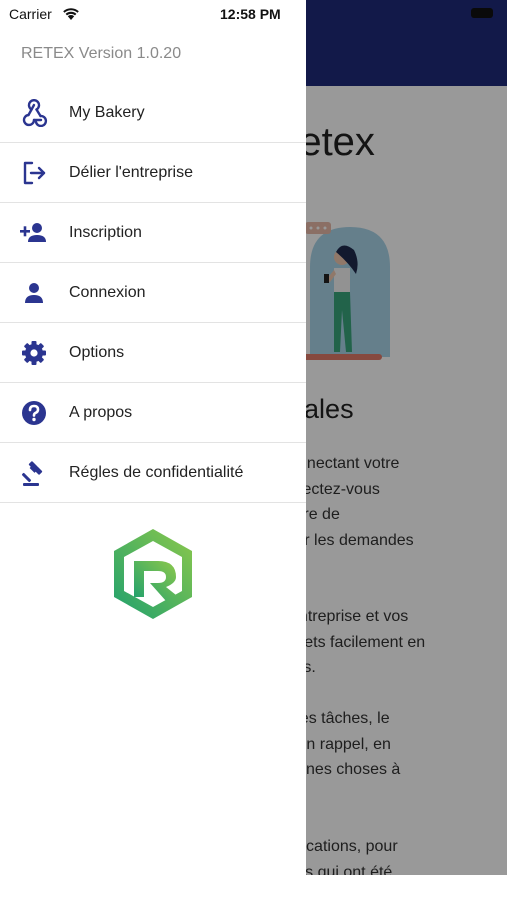 This screenshot has height=900, width=507. I want to click on menu-item-label: Régles de confidentialité, so click(156, 472).